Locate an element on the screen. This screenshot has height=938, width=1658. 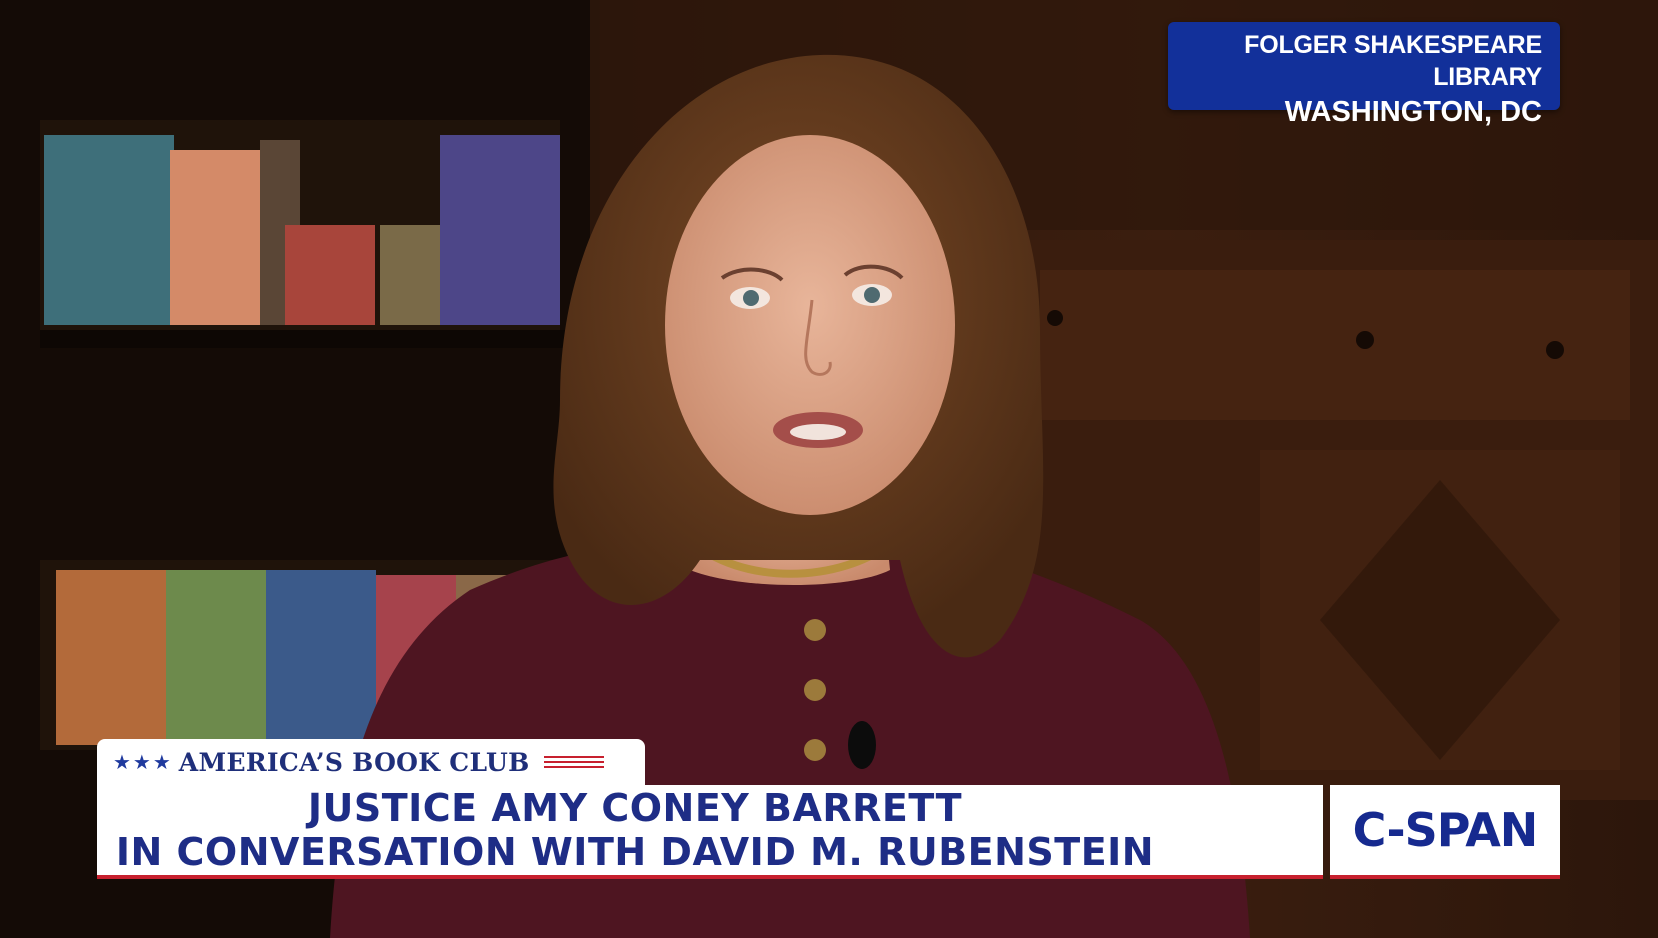
show-tab: ★★★ AMERICA’S BOOK CLUB is located at coordinates (371, 762).